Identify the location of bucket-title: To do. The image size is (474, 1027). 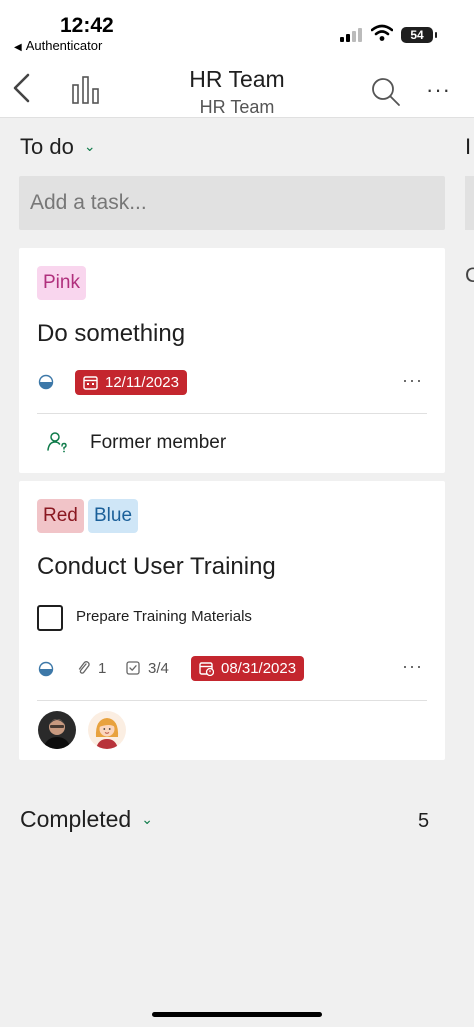
(47, 146).